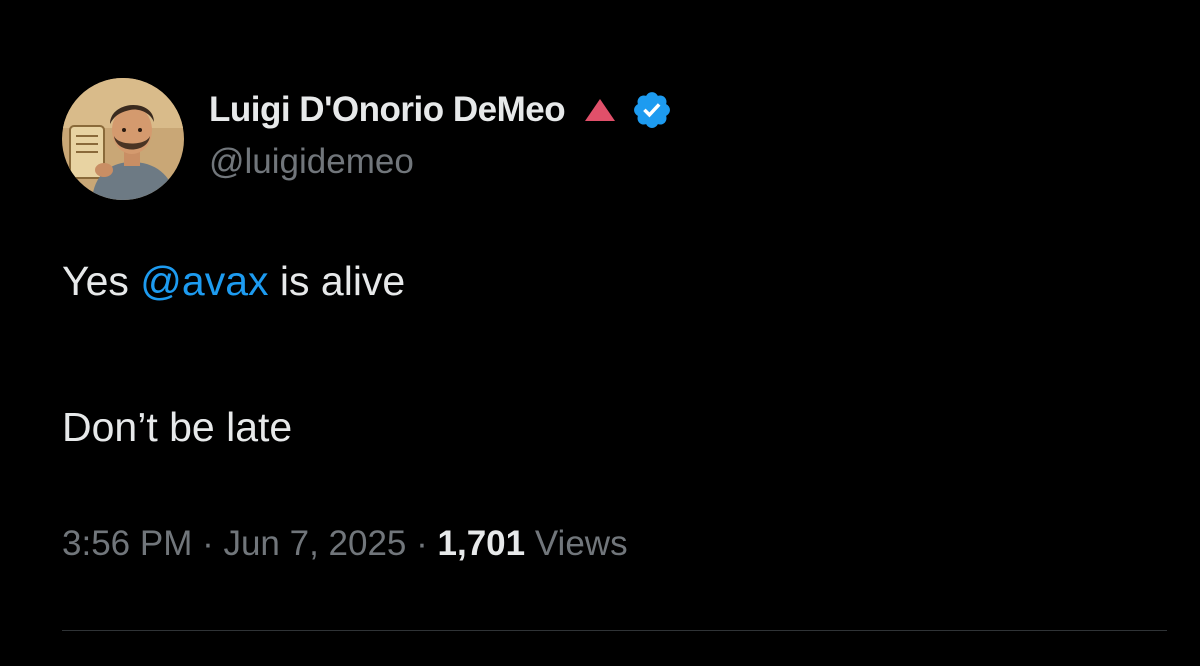 The width and height of the screenshot is (1200, 666). I want to click on red-triangle-icon, so click(600, 110).